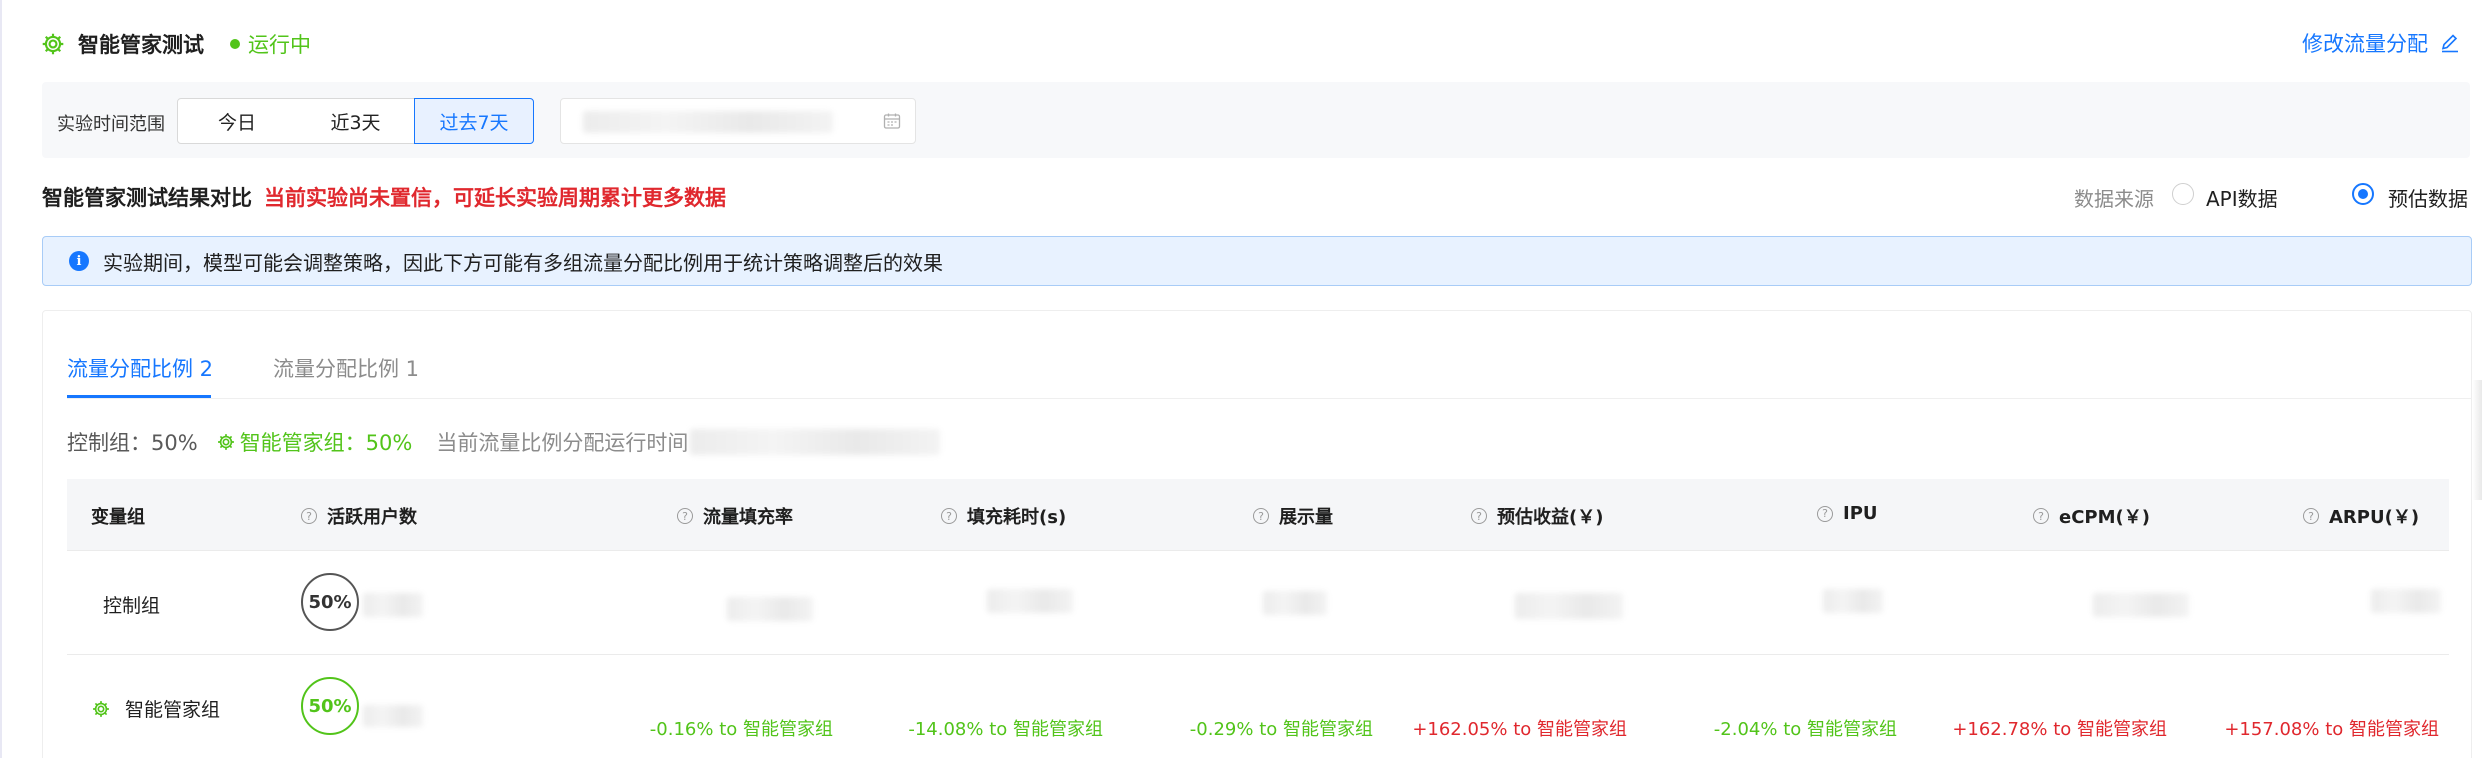 The image size is (2482, 758). I want to click on runtime-label: 当前流量比例分配运行时间, so click(562, 443).